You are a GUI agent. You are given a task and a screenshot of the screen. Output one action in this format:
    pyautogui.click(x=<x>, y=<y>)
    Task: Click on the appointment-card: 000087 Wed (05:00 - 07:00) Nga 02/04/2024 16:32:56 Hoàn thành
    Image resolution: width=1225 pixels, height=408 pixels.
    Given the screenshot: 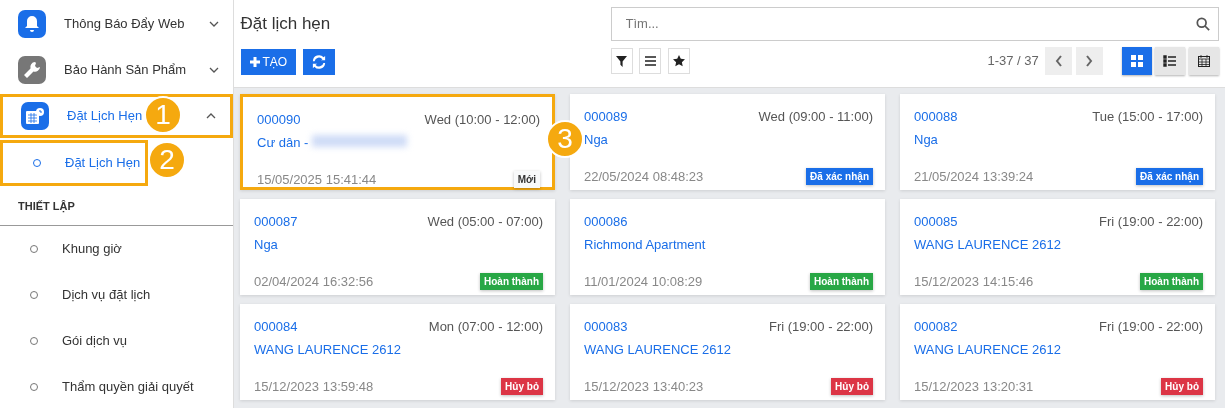 What is the action you would take?
    pyautogui.click(x=397, y=247)
    